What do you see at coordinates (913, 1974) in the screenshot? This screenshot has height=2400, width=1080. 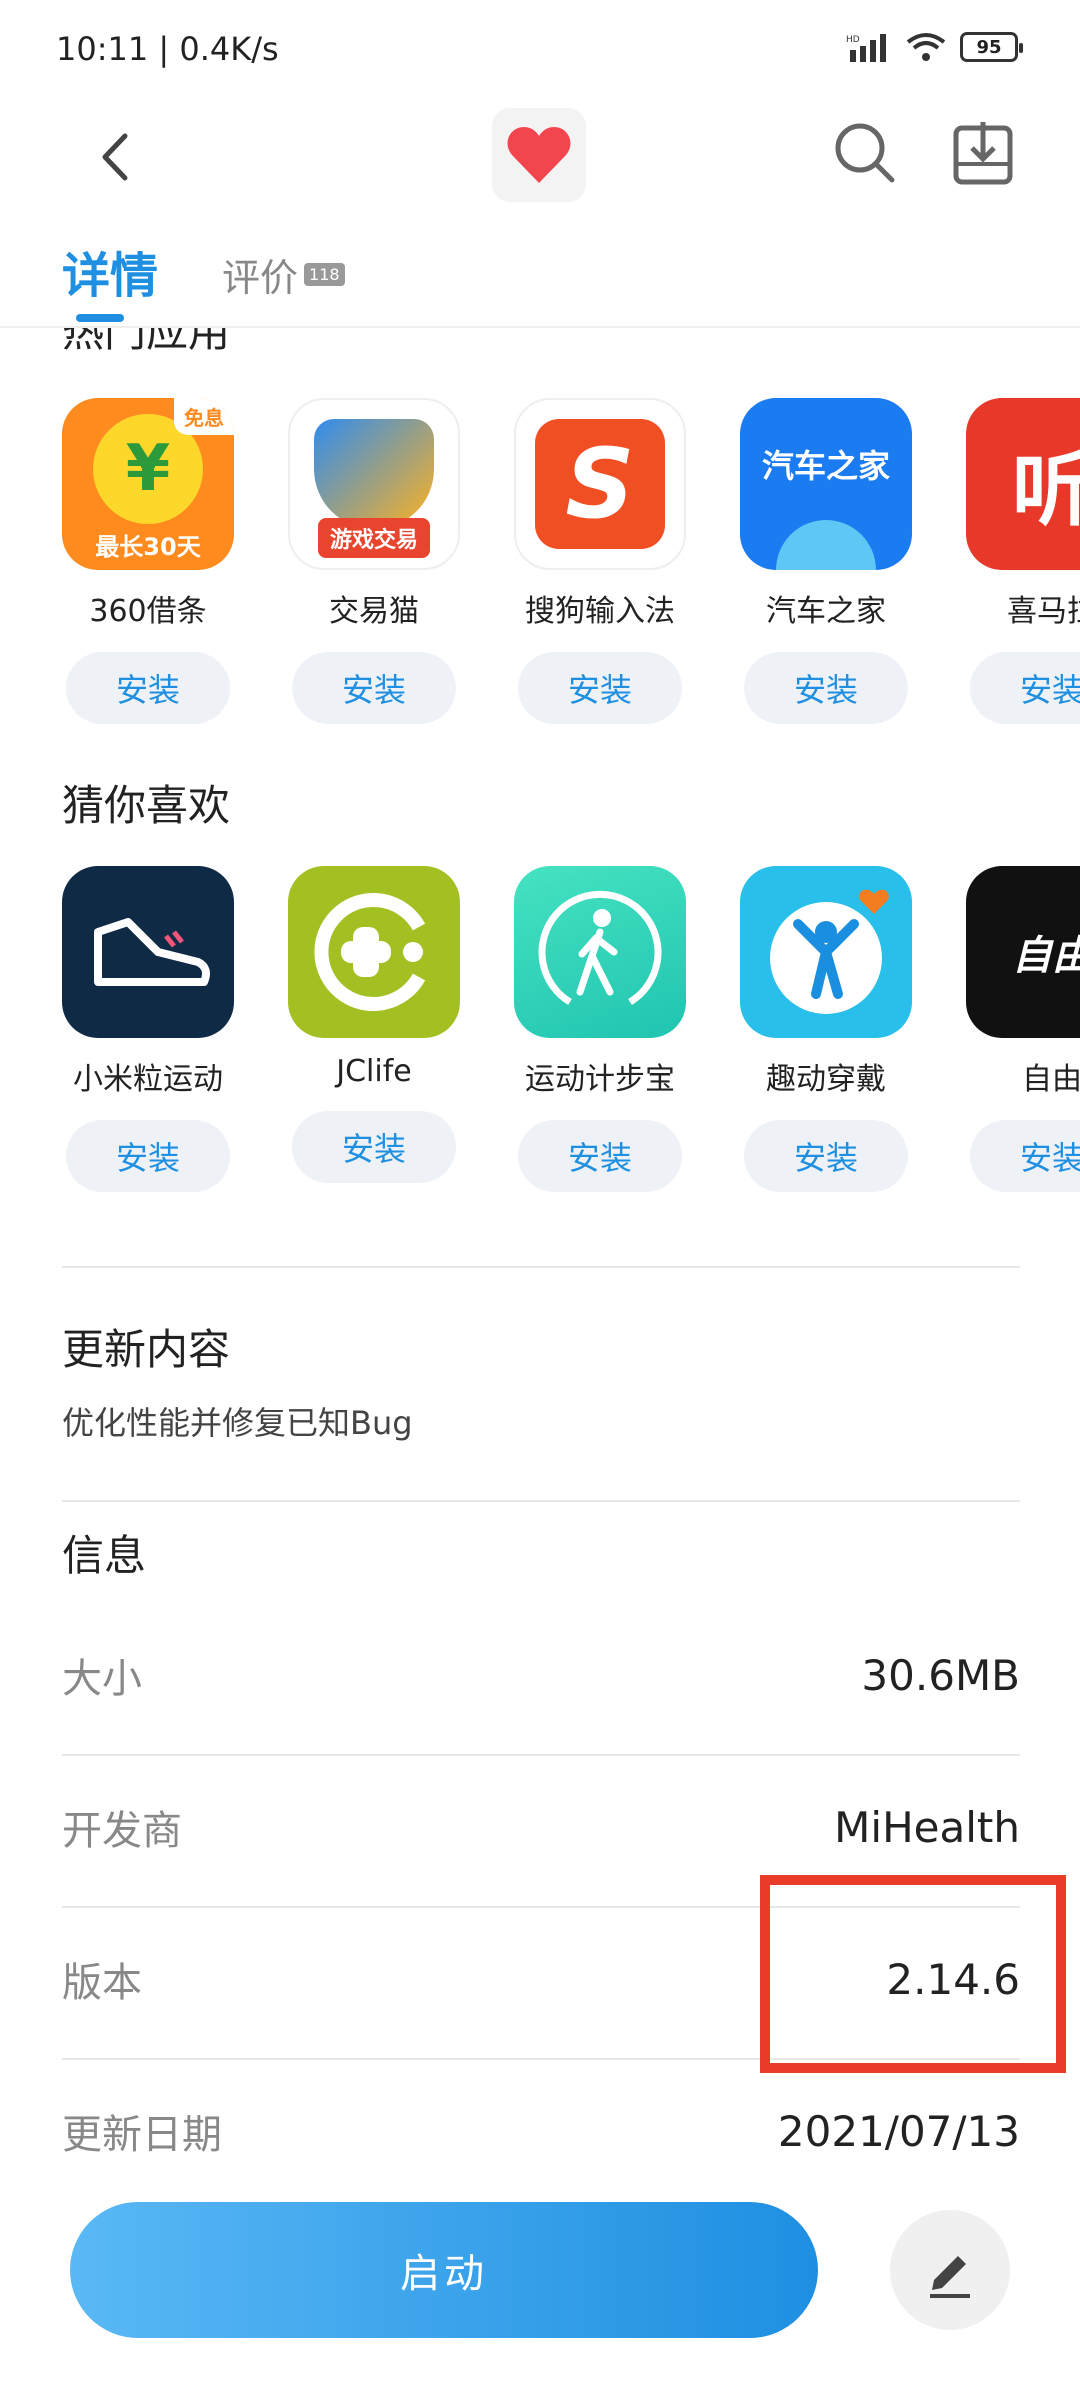 I see `version-highlight-box` at bounding box center [913, 1974].